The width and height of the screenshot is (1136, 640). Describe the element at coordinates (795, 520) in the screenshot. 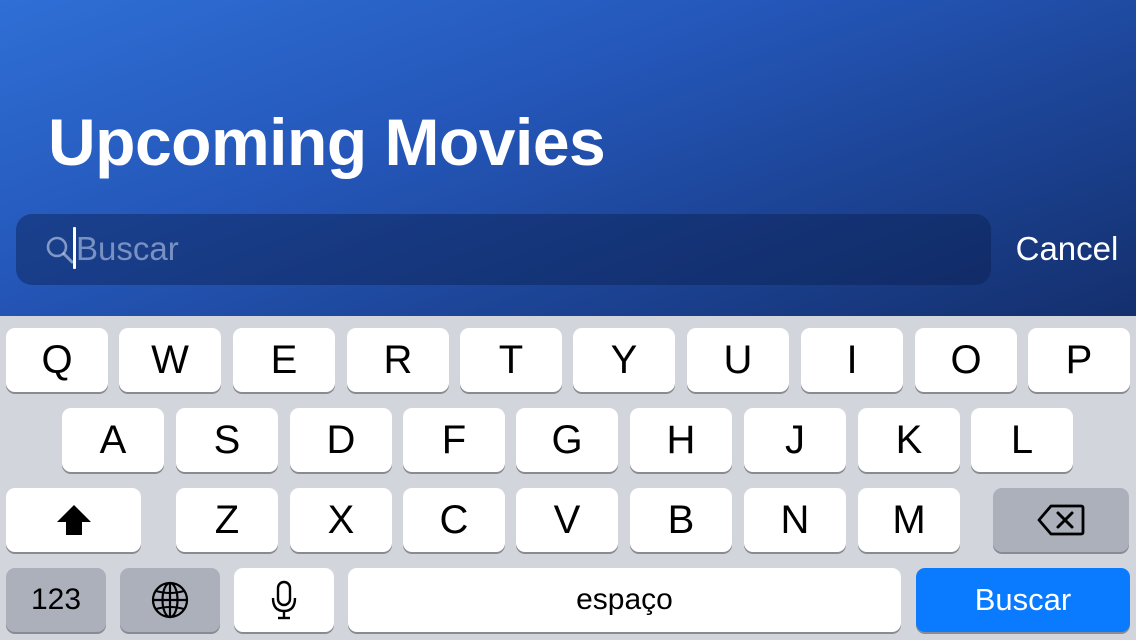

I see `key-n: N` at that location.